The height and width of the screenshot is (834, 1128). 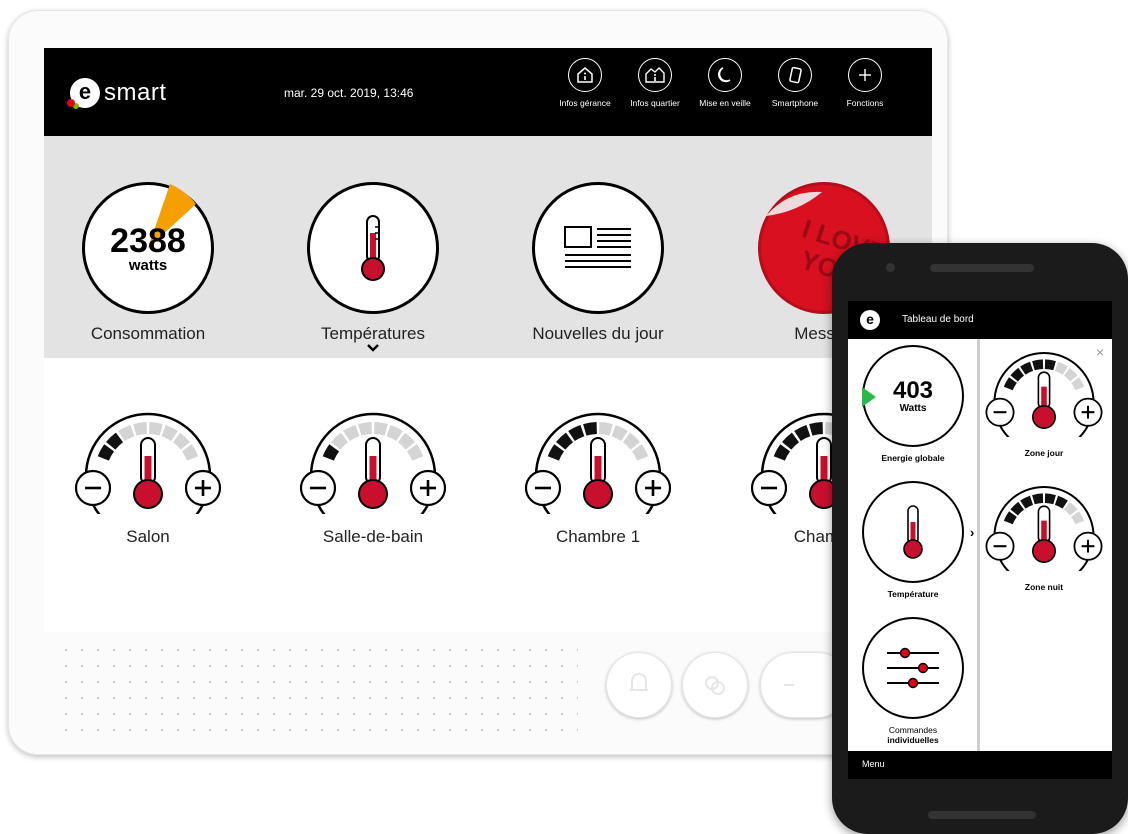 What do you see at coordinates (725, 103) in the screenshot?
I see `mise-en-veille-label: Mise en veille` at bounding box center [725, 103].